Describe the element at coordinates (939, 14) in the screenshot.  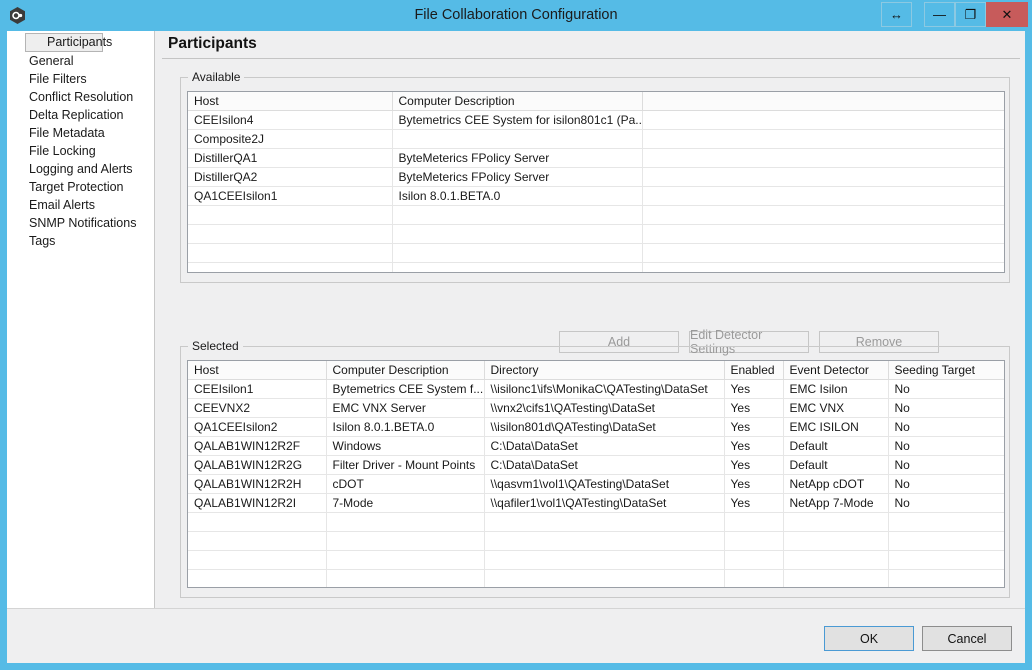
I see `minimize-button: —` at that location.